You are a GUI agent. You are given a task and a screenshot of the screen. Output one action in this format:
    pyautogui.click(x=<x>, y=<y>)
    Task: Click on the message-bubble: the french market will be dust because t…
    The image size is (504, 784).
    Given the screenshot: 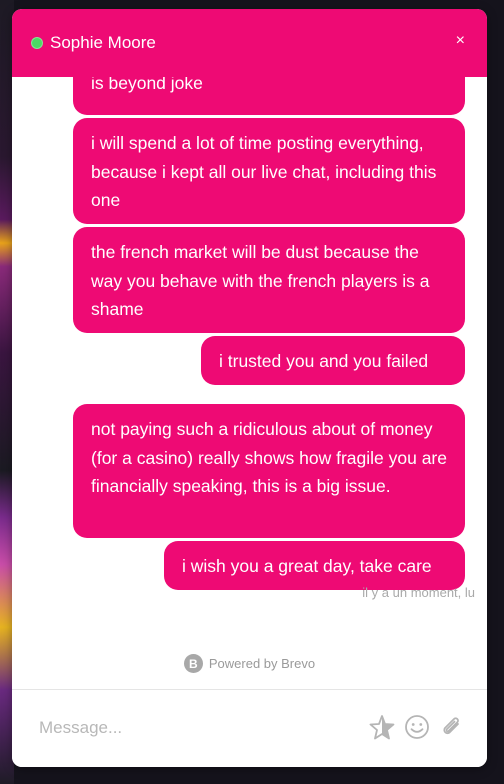 What is the action you would take?
    pyautogui.click(x=269, y=280)
    